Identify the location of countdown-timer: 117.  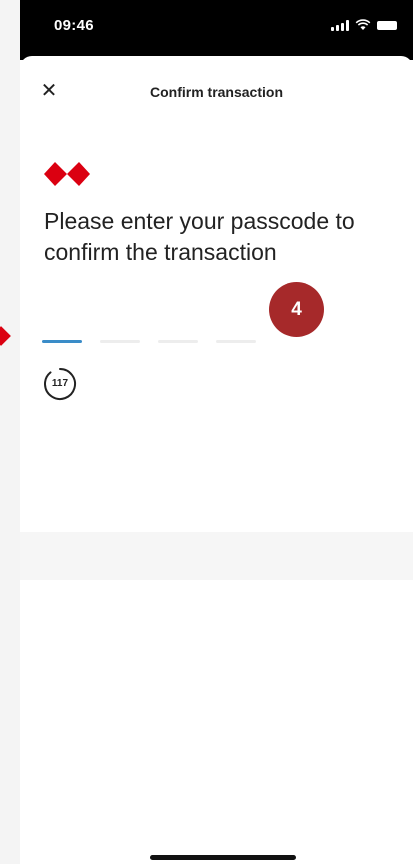
(60, 384).